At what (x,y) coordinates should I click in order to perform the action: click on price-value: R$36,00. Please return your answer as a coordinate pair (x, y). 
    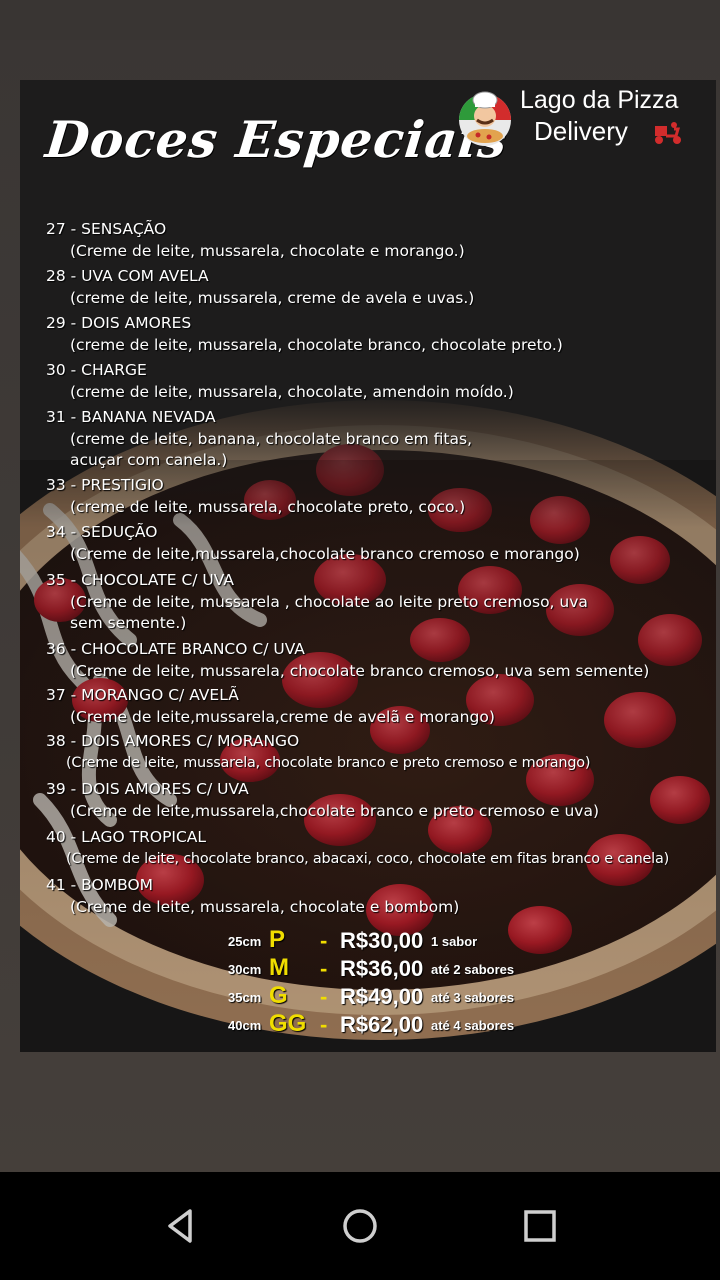
    Looking at the image, I should click on (382, 968).